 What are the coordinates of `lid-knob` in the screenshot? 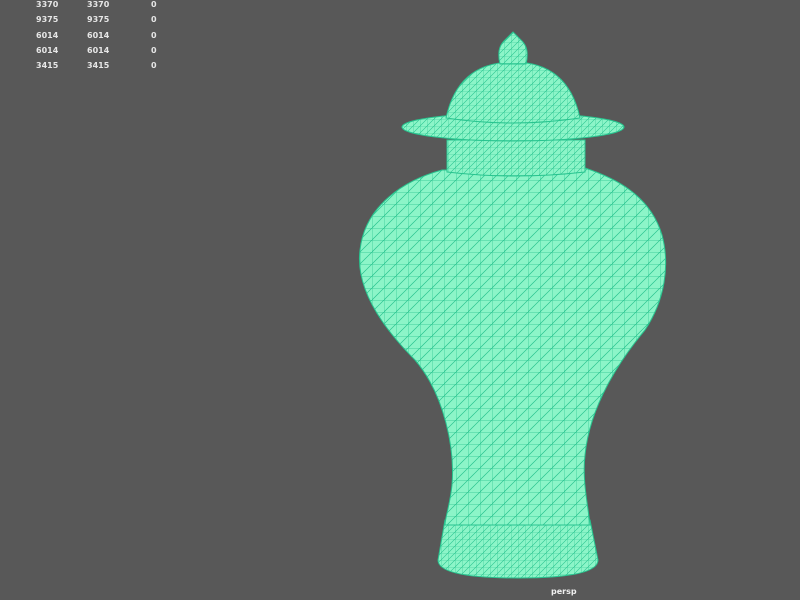 It's located at (513, 48).